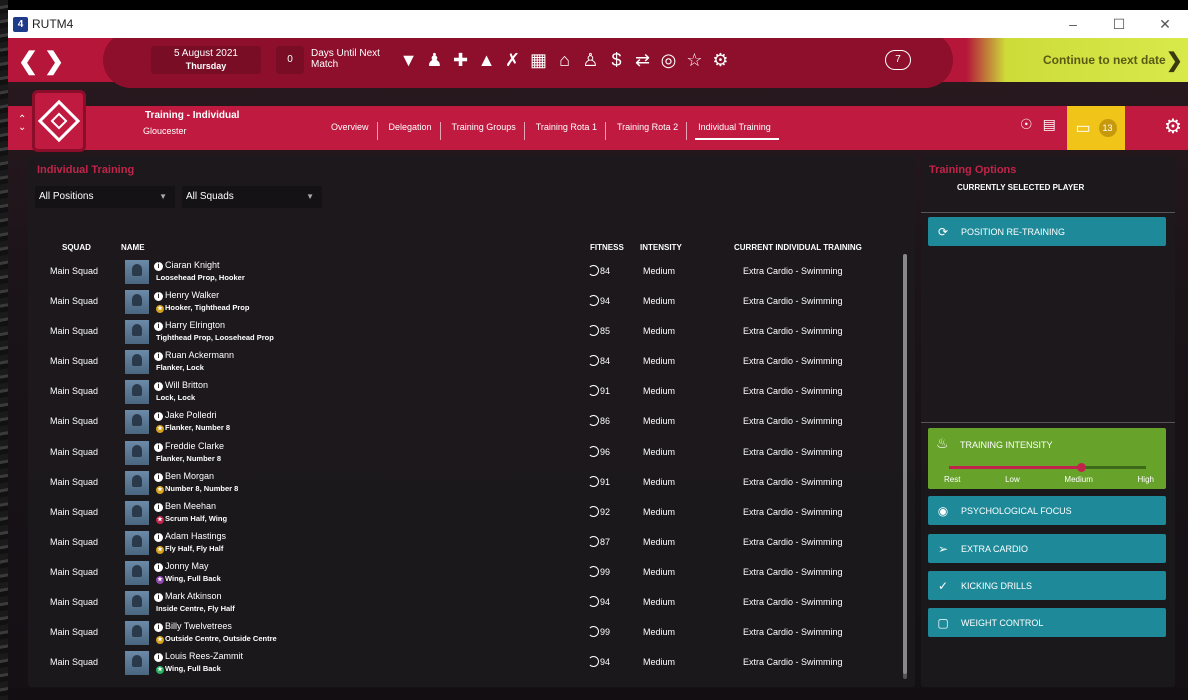  Describe the element at coordinates (1047, 548) in the screenshot. I see `extra-cardio-button: ➢ EXTRA CARDIO` at that location.